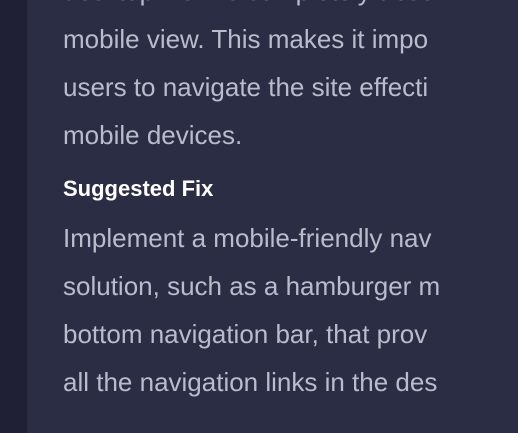 The image size is (518, 433). What do you see at coordinates (246, 39) in the screenshot?
I see `description-line: mobile view. This makes it impo` at bounding box center [246, 39].